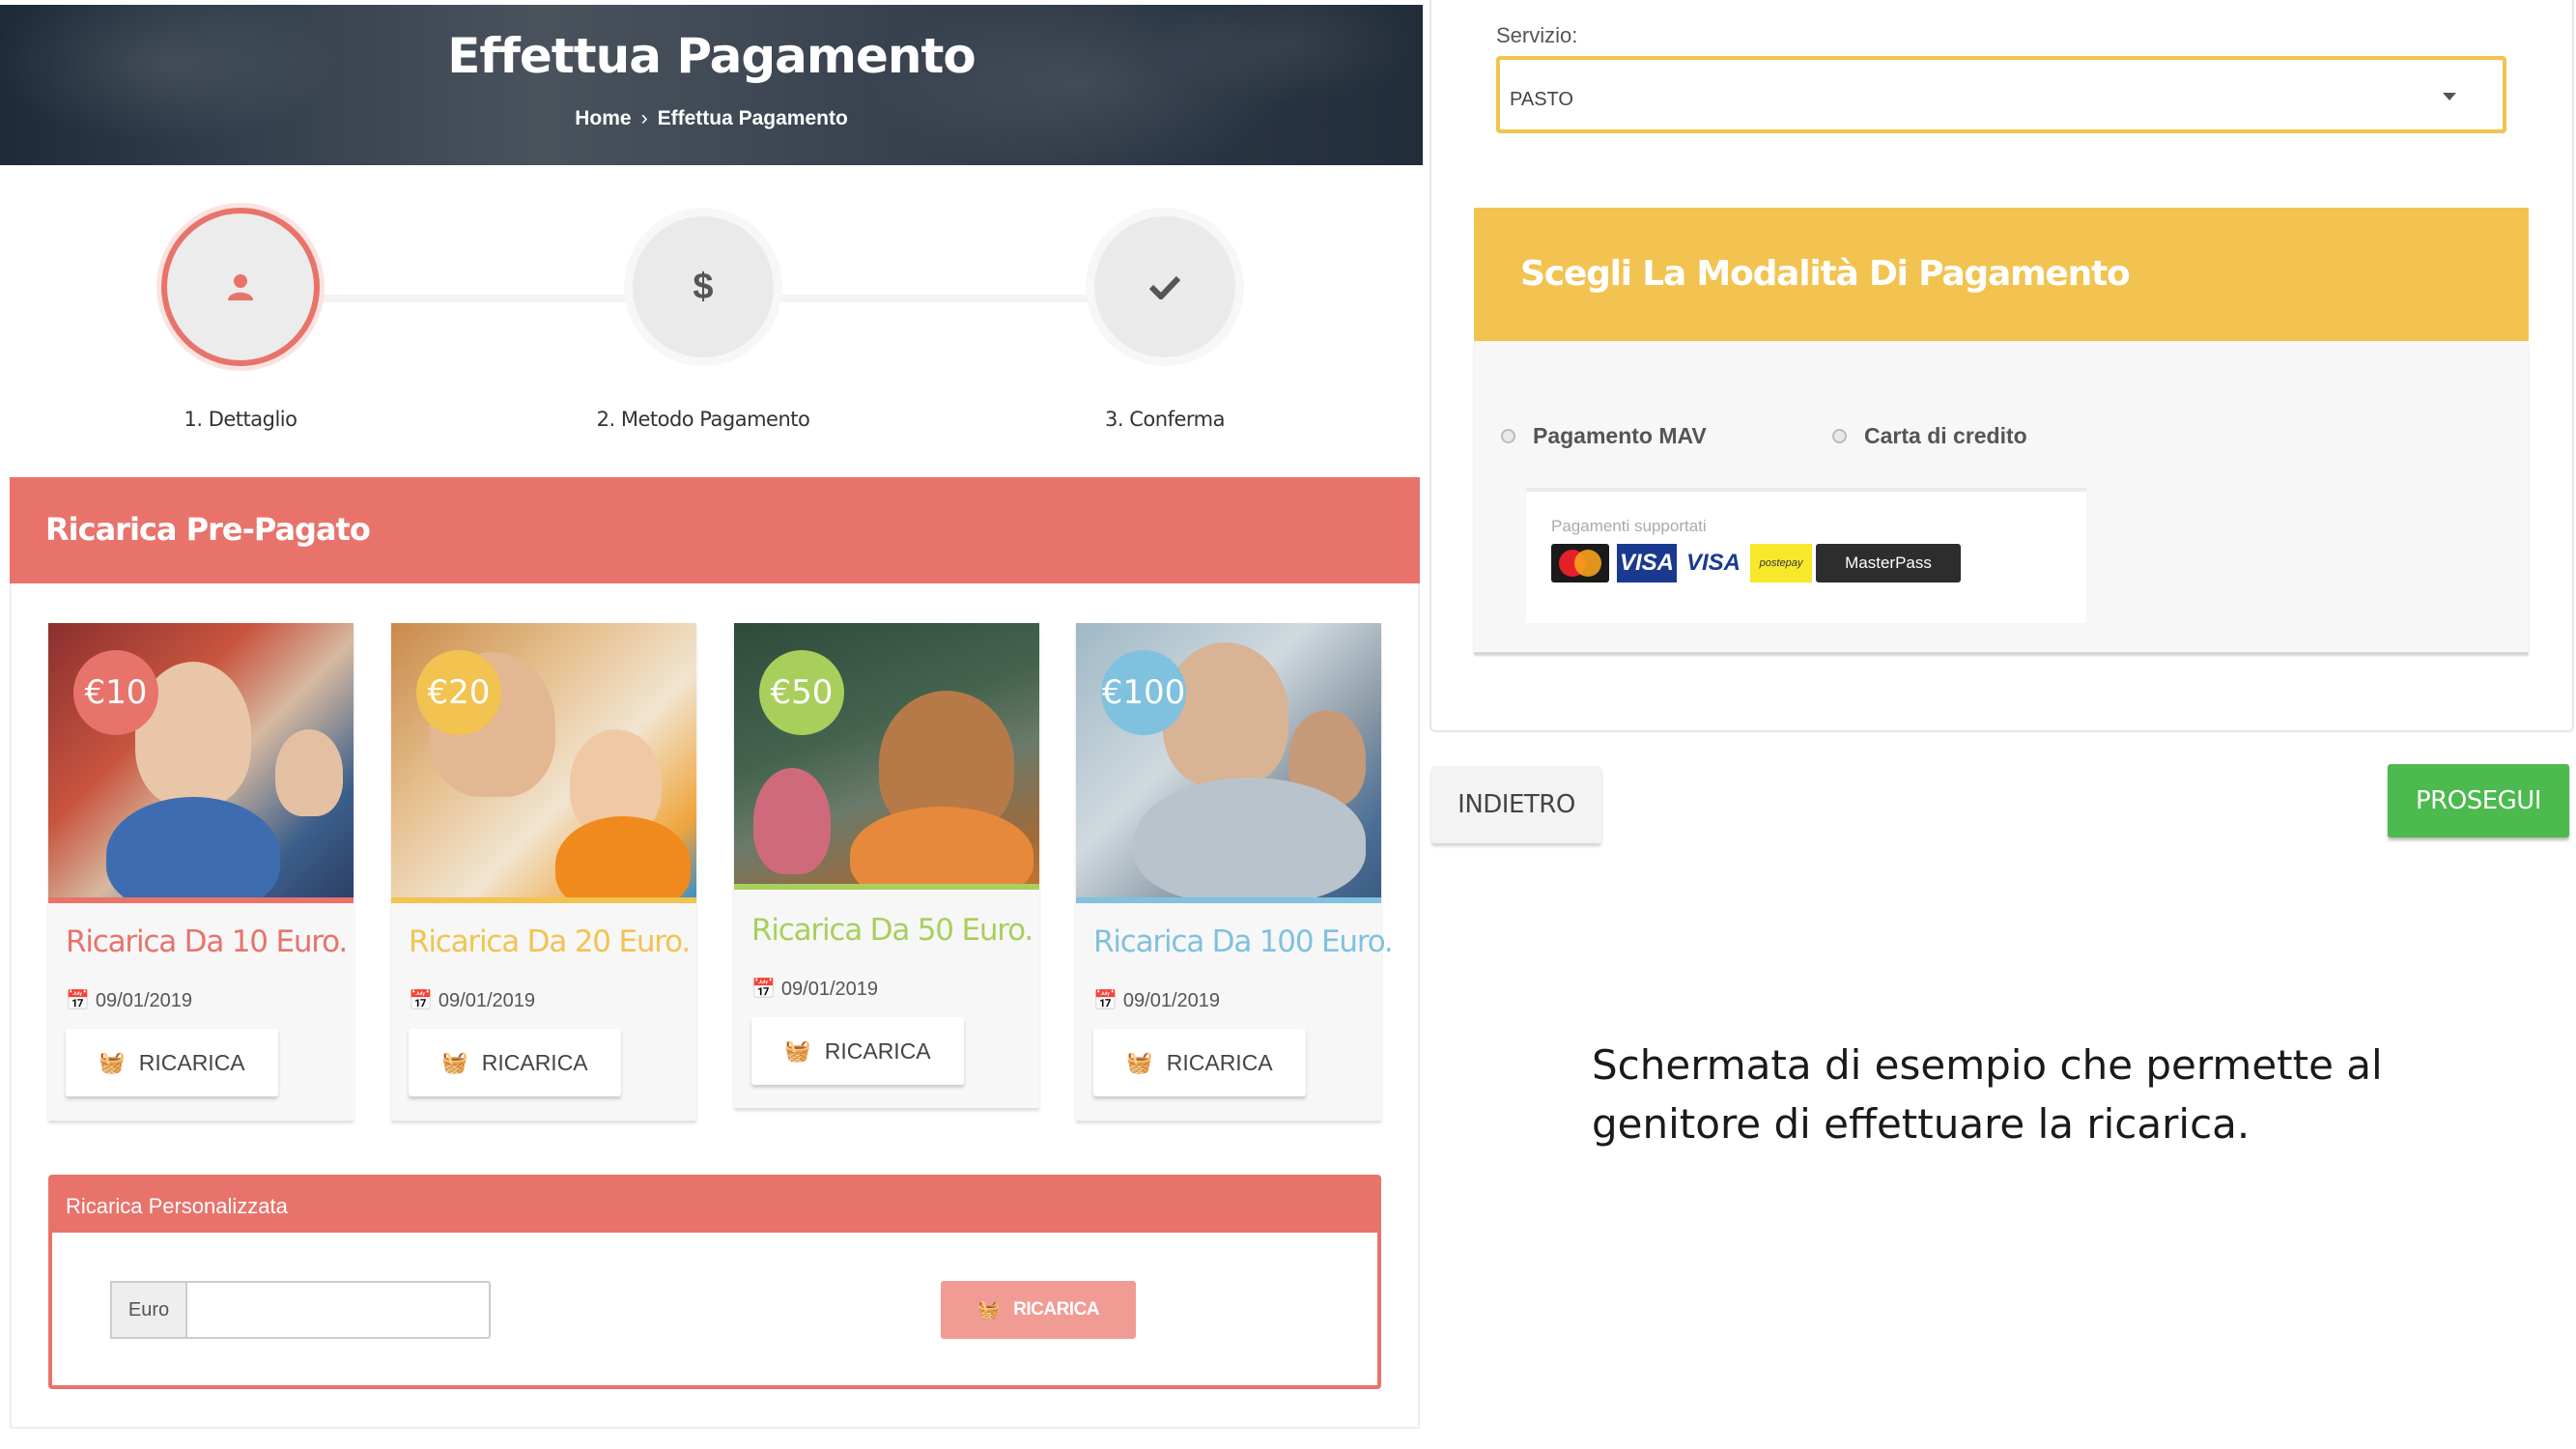  I want to click on page-title: Effettua Pagamento, so click(712, 56).